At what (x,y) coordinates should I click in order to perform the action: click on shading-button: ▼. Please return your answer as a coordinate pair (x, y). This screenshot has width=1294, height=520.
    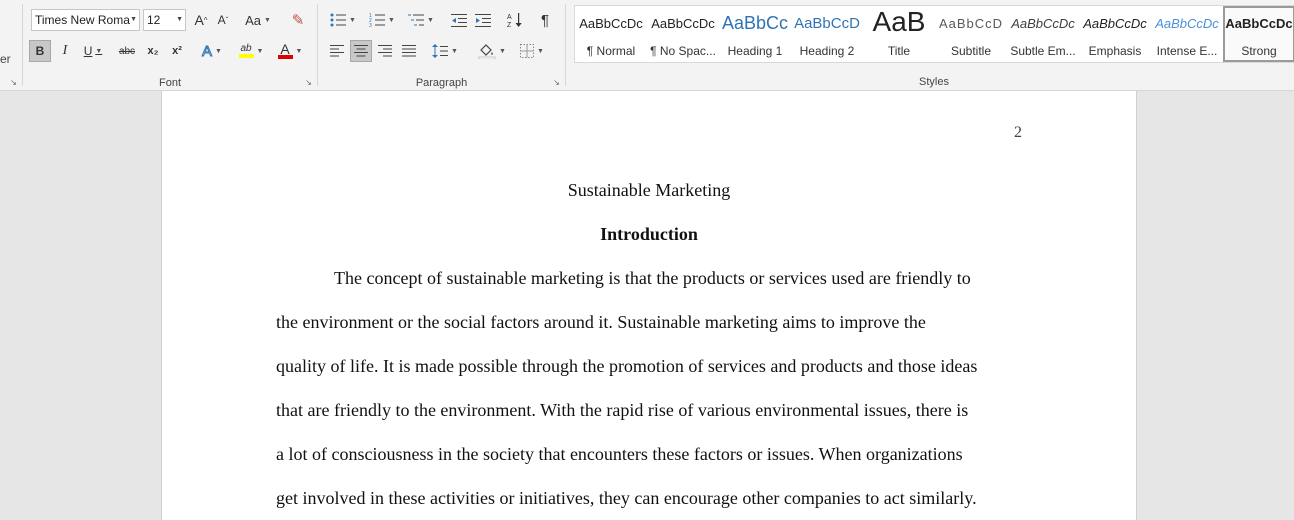
    Looking at the image, I should click on (492, 51).